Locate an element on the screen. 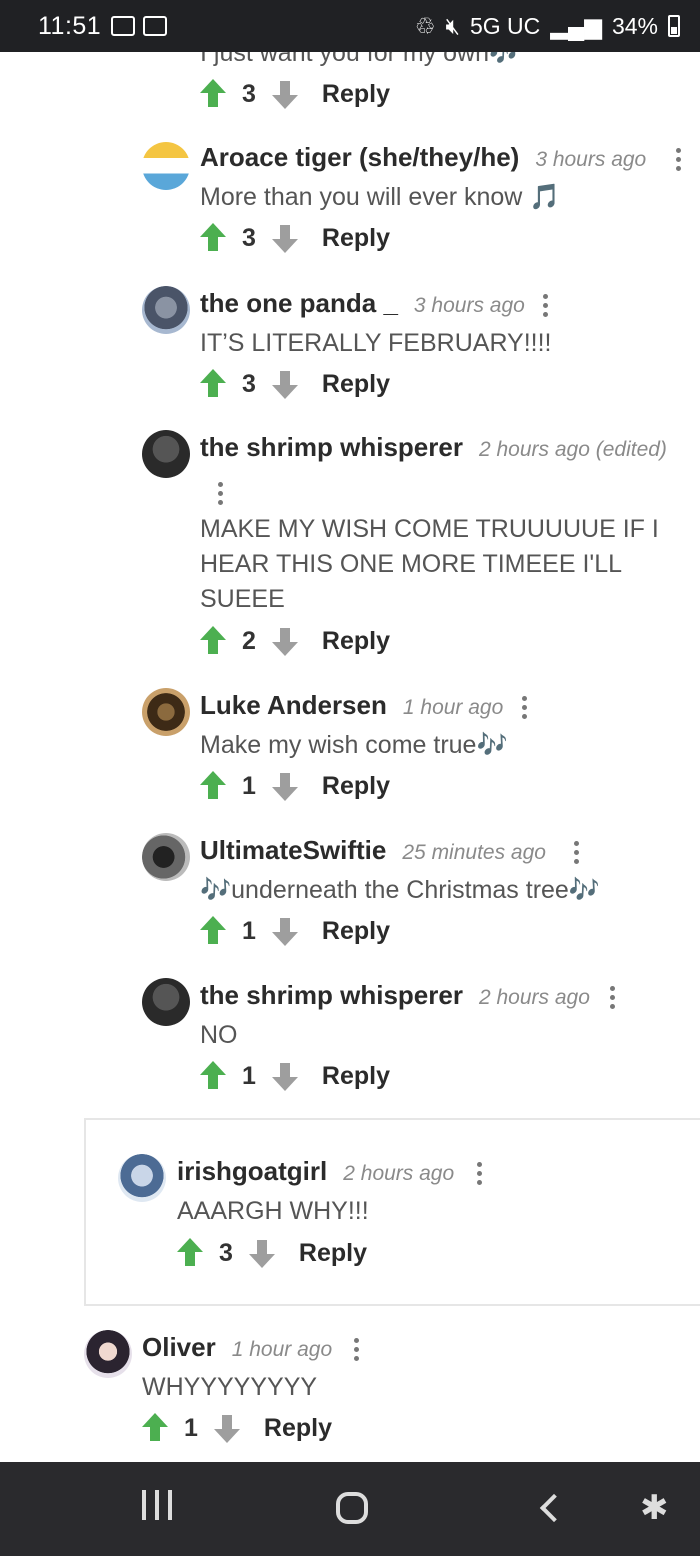 The width and height of the screenshot is (700, 1556). comment-time: 2 hours ago (edited) is located at coordinates (572, 449).